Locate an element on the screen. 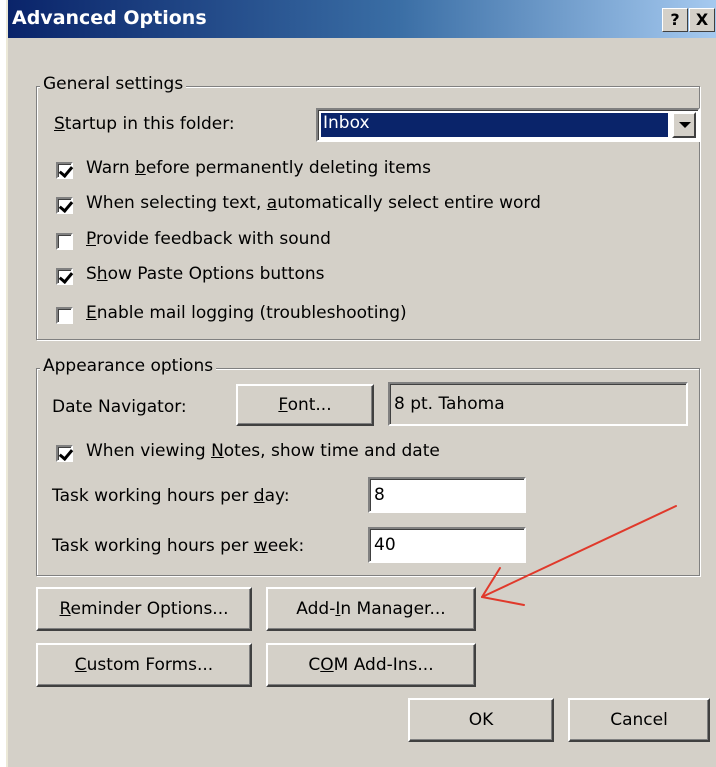  annotation-arrow is located at coordinates (579, 555).